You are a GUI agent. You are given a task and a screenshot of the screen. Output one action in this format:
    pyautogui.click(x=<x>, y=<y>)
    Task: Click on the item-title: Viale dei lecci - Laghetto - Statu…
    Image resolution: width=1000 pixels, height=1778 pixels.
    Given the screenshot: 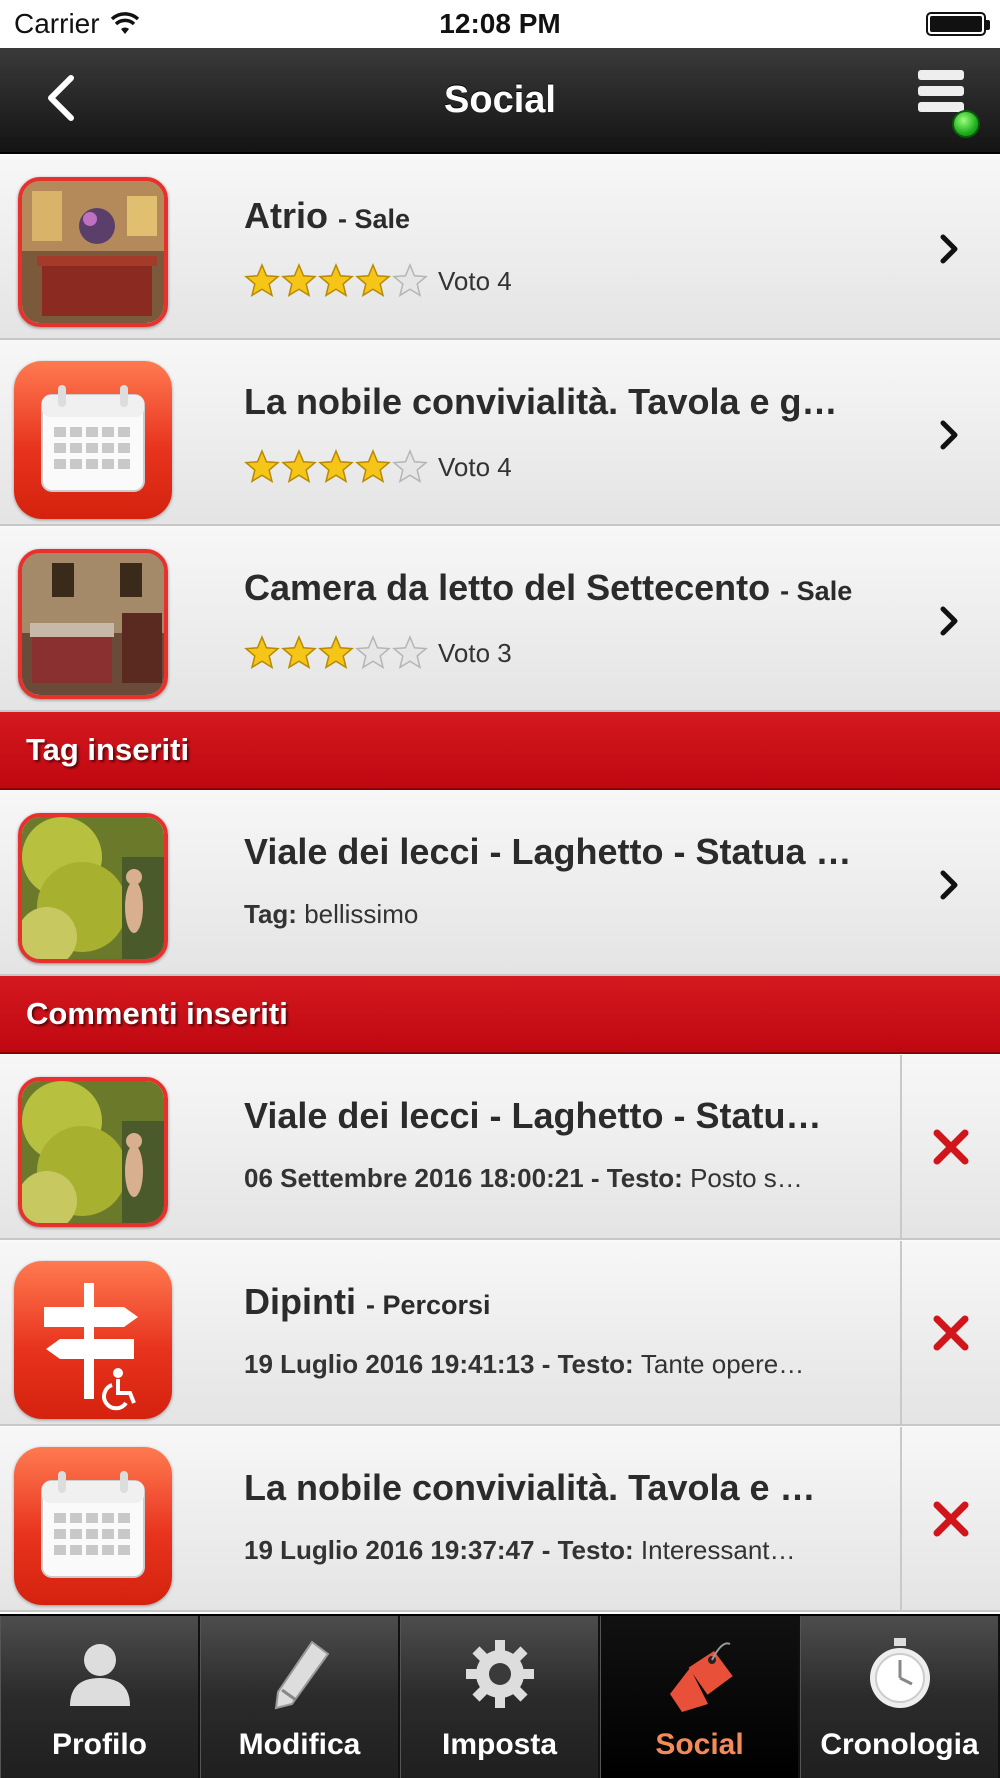 What is the action you would take?
    pyautogui.click(x=532, y=1116)
    